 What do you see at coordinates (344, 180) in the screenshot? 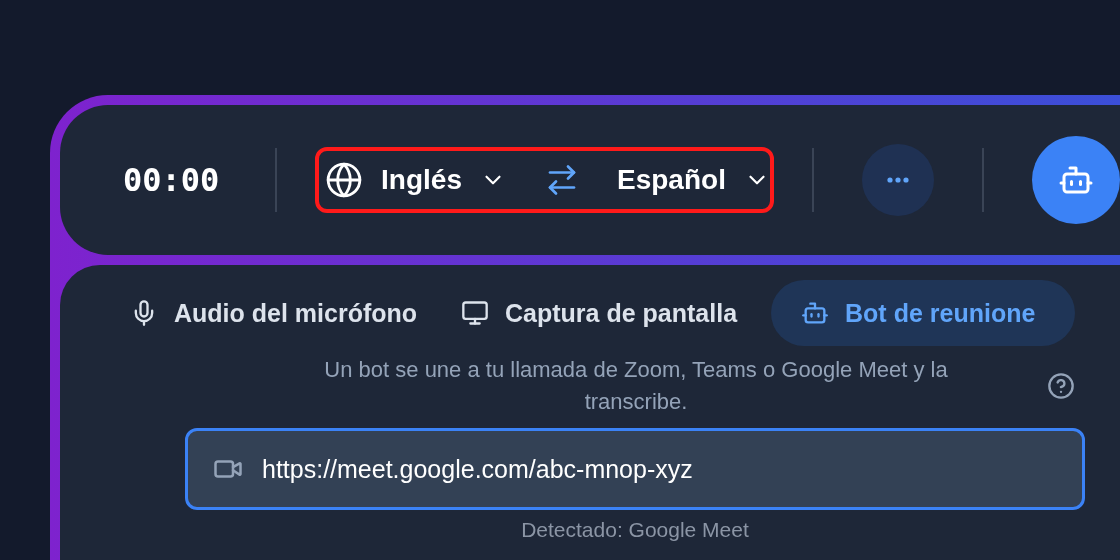
I see `globe-icon` at bounding box center [344, 180].